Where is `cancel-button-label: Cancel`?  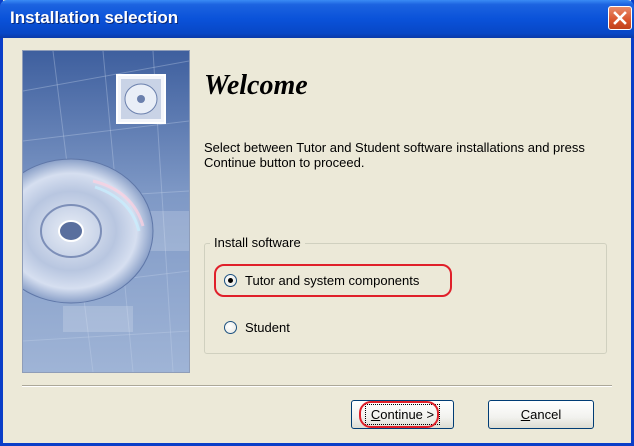
cancel-button-label: Cancel is located at coordinates (541, 414).